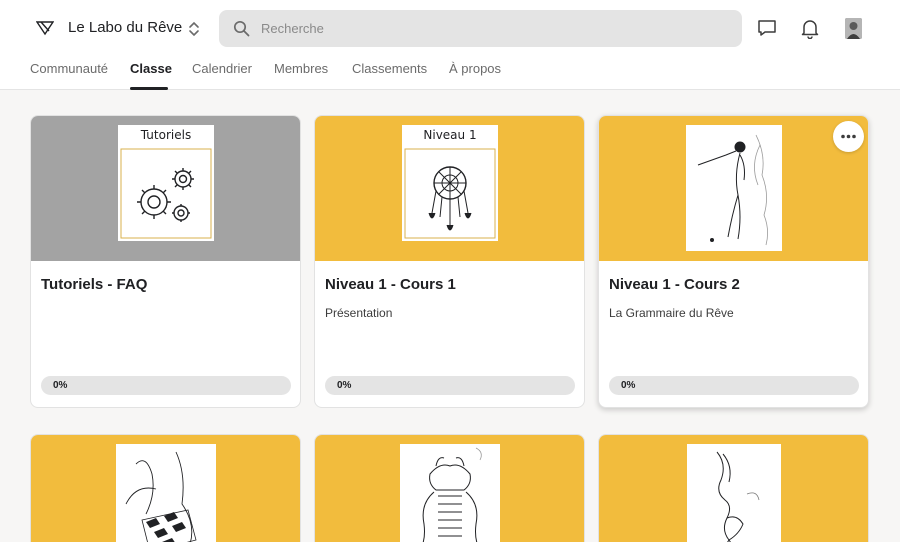  What do you see at coordinates (767, 28) in the screenshot?
I see `chat-icon` at bounding box center [767, 28].